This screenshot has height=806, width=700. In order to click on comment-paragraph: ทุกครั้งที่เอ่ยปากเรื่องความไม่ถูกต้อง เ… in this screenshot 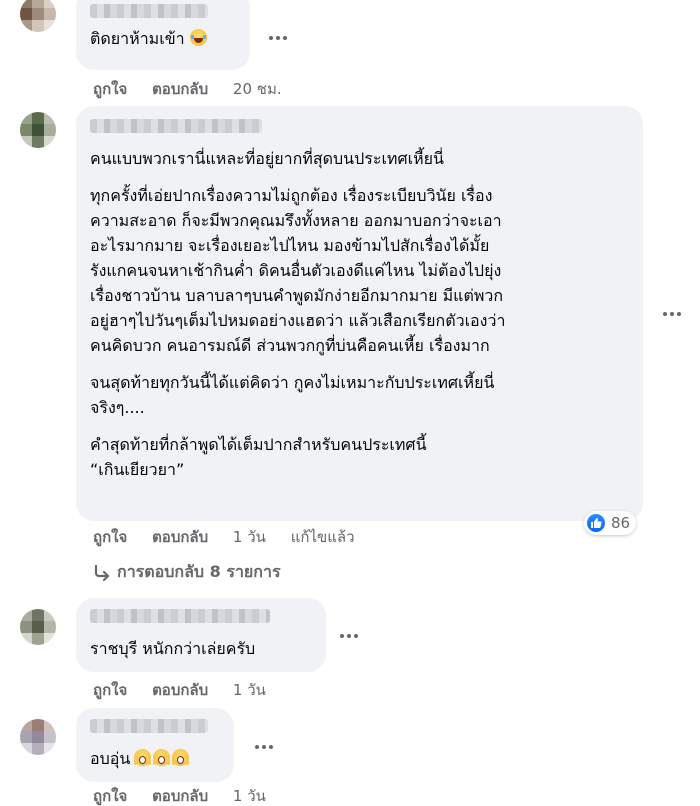, I will do `click(298, 270)`.